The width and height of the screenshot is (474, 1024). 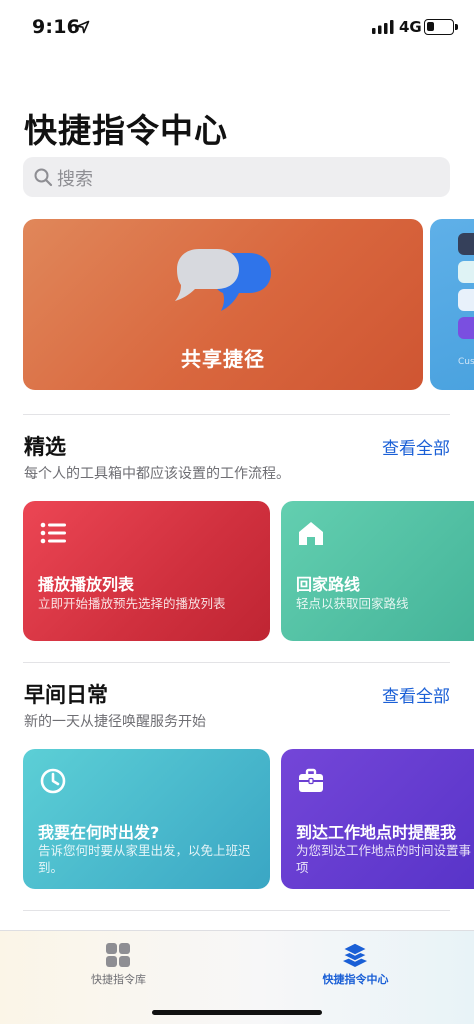 I want to click on hero-label: 共享捷径, so click(x=223, y=359).